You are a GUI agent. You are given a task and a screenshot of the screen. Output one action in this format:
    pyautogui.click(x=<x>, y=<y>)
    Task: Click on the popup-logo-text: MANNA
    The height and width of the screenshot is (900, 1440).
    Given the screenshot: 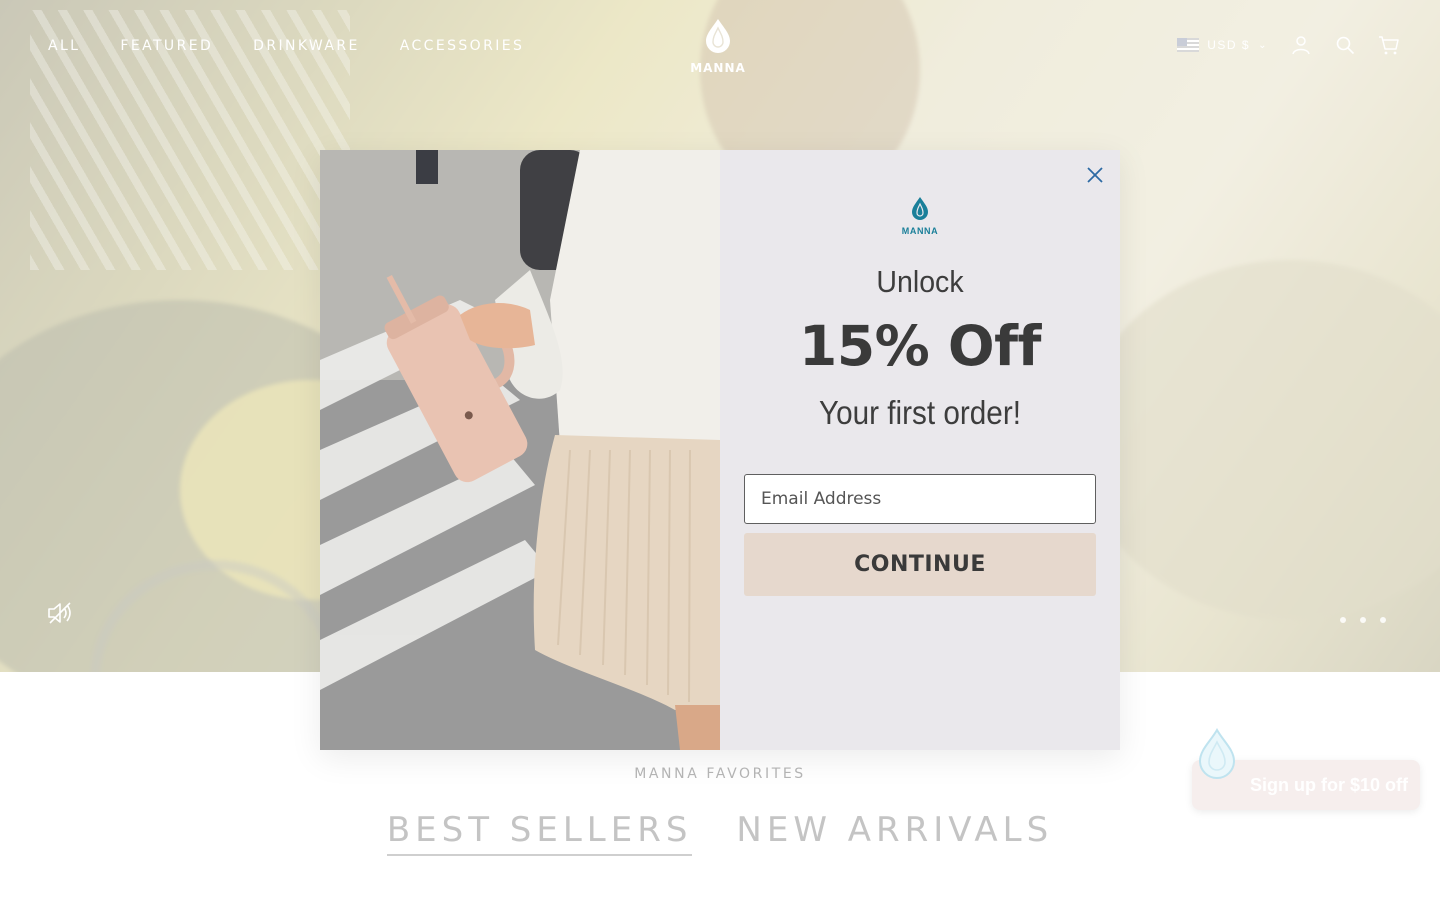 What is the action you would take?
    pyautogui.click(x=920, y=231)
    